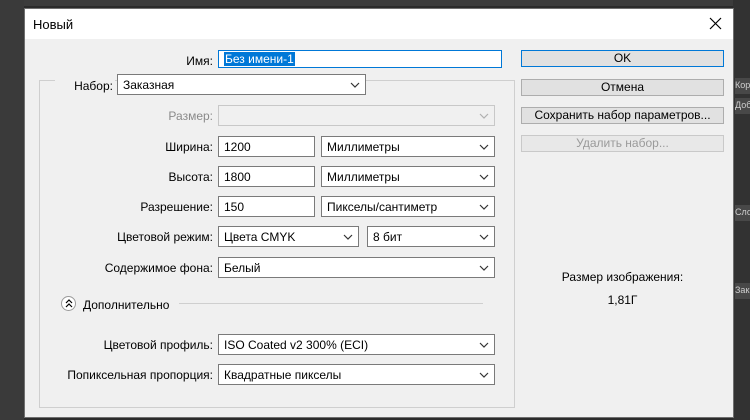 The image size is (750, 420). I want to click on width-value: 1200, so click(237, 147).